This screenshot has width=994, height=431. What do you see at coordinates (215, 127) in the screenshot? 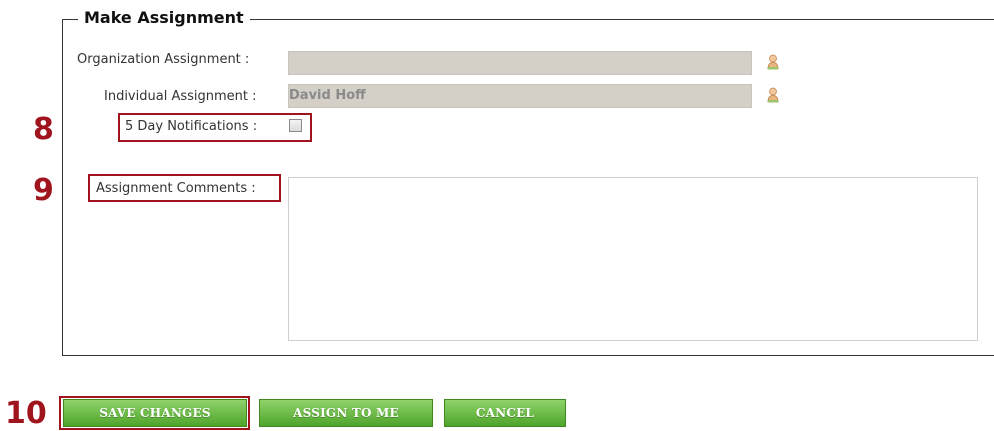
I see `callout-box-notifications` at bounding box center [215, 127].